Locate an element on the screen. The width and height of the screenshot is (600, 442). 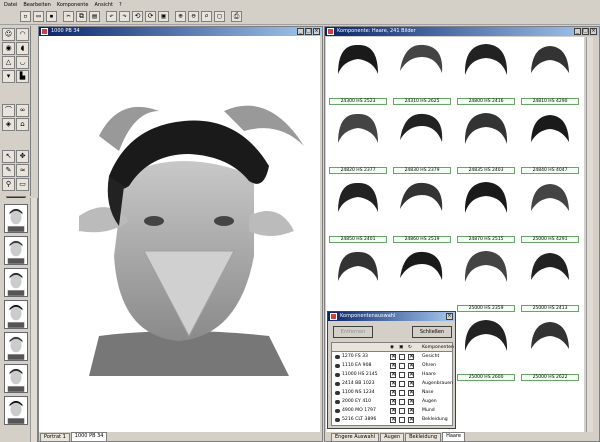
brush-tool-icon: ✎ is located at coordinates (8, 170).